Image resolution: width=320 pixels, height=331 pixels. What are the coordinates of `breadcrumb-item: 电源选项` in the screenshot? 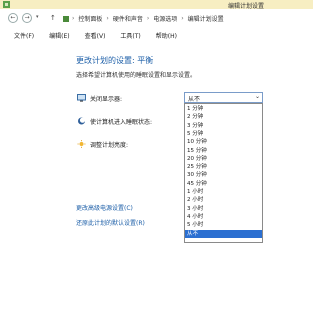 It's located at (165, 18).